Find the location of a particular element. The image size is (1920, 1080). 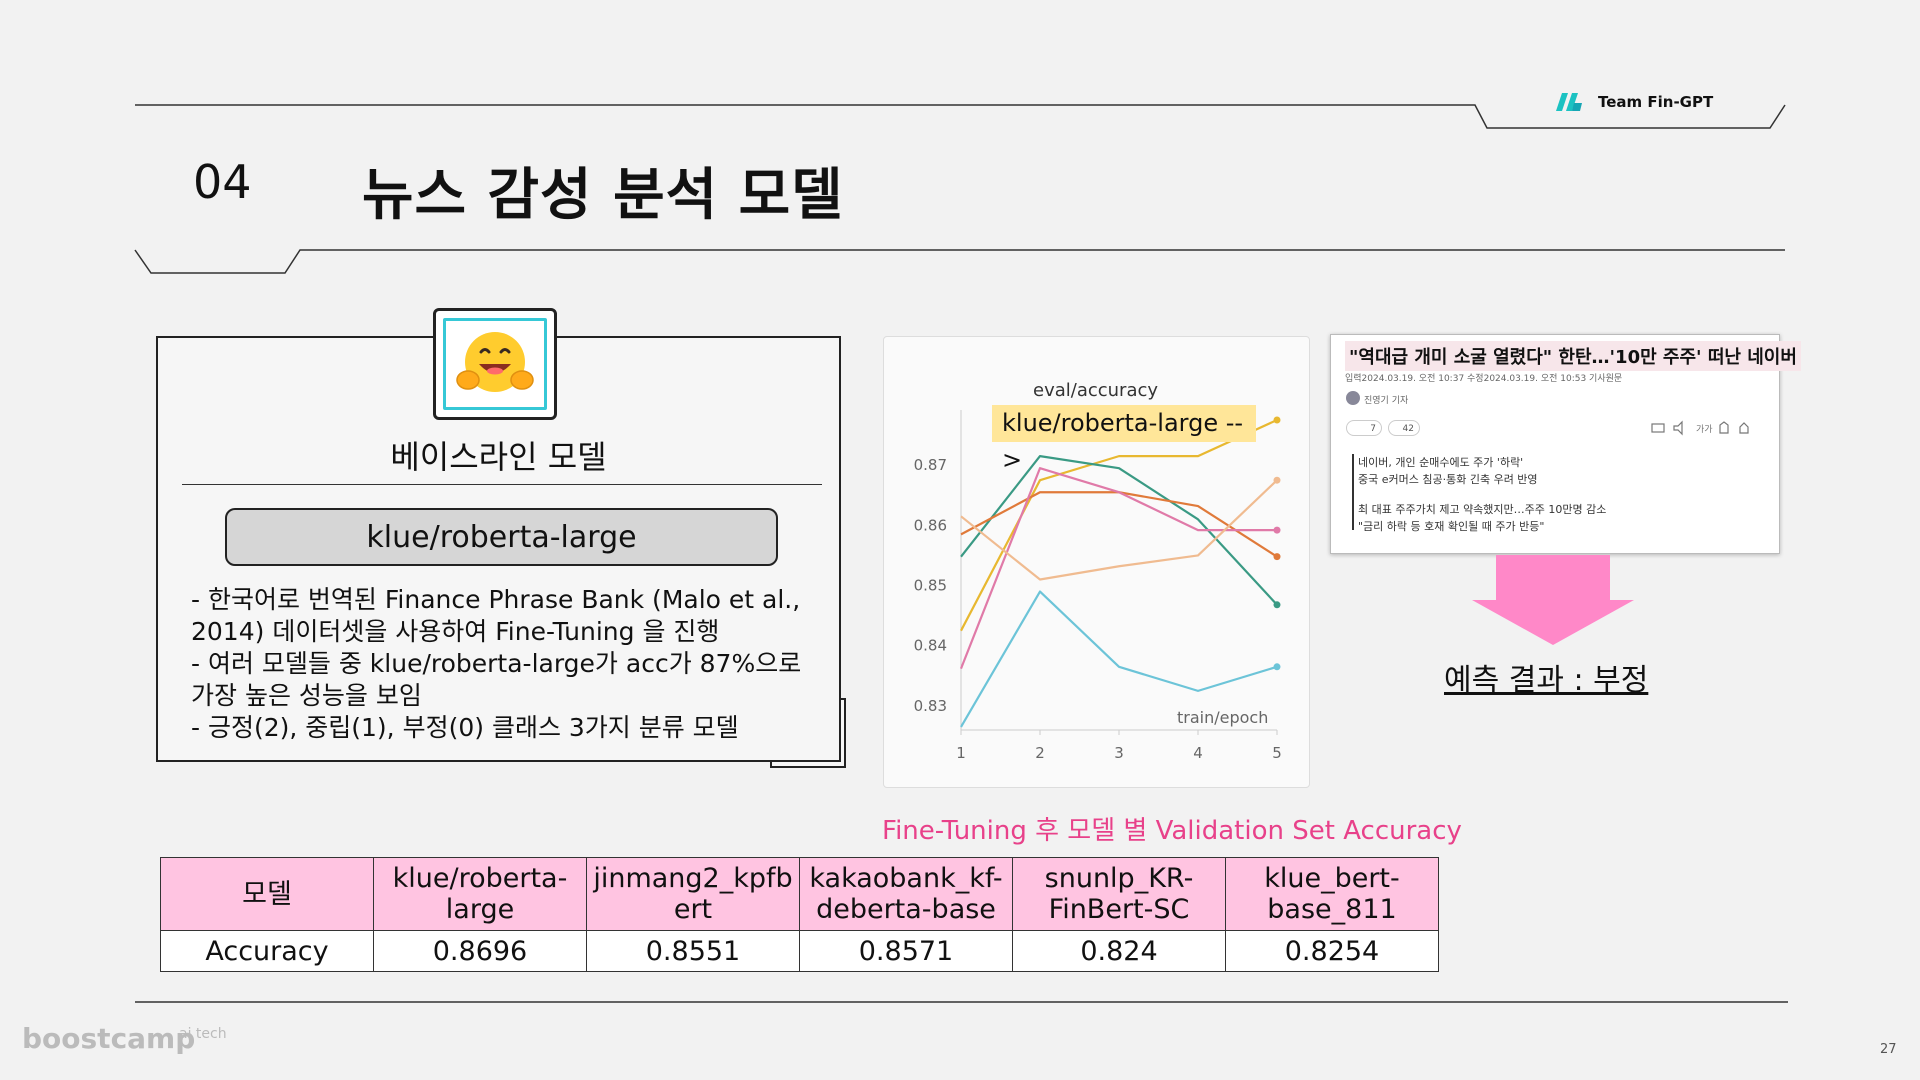

bookmark-icon is located at coordinates (1724, 427).